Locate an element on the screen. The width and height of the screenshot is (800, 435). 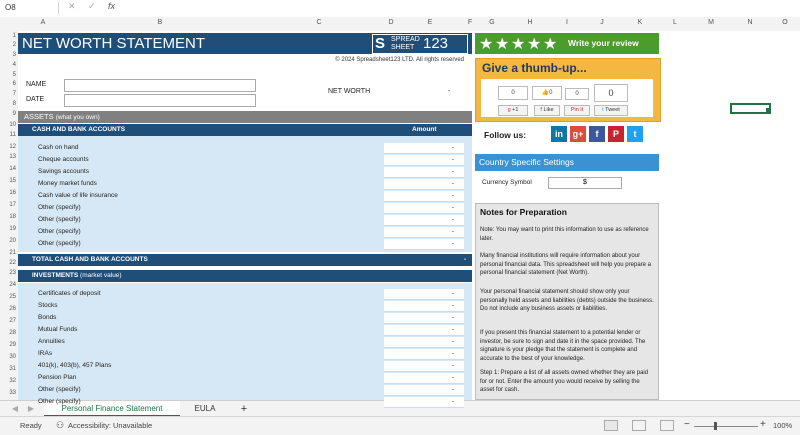
row-header: 4 is located at coordinates (8, 65).